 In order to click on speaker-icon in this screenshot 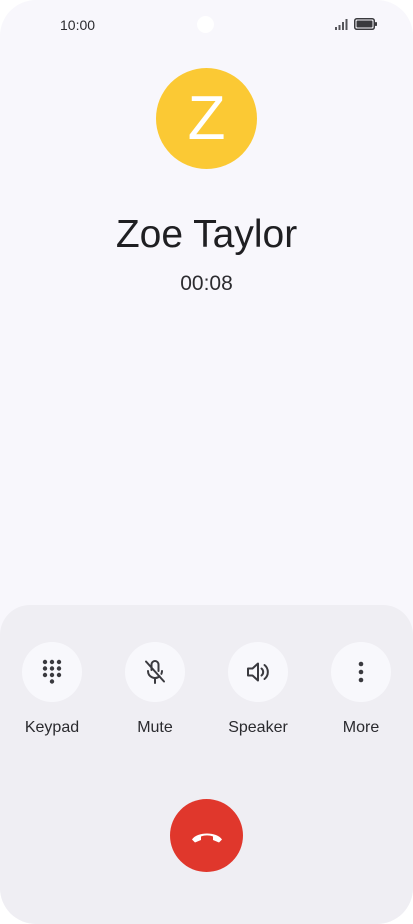, I will do `click(258, 672)`.